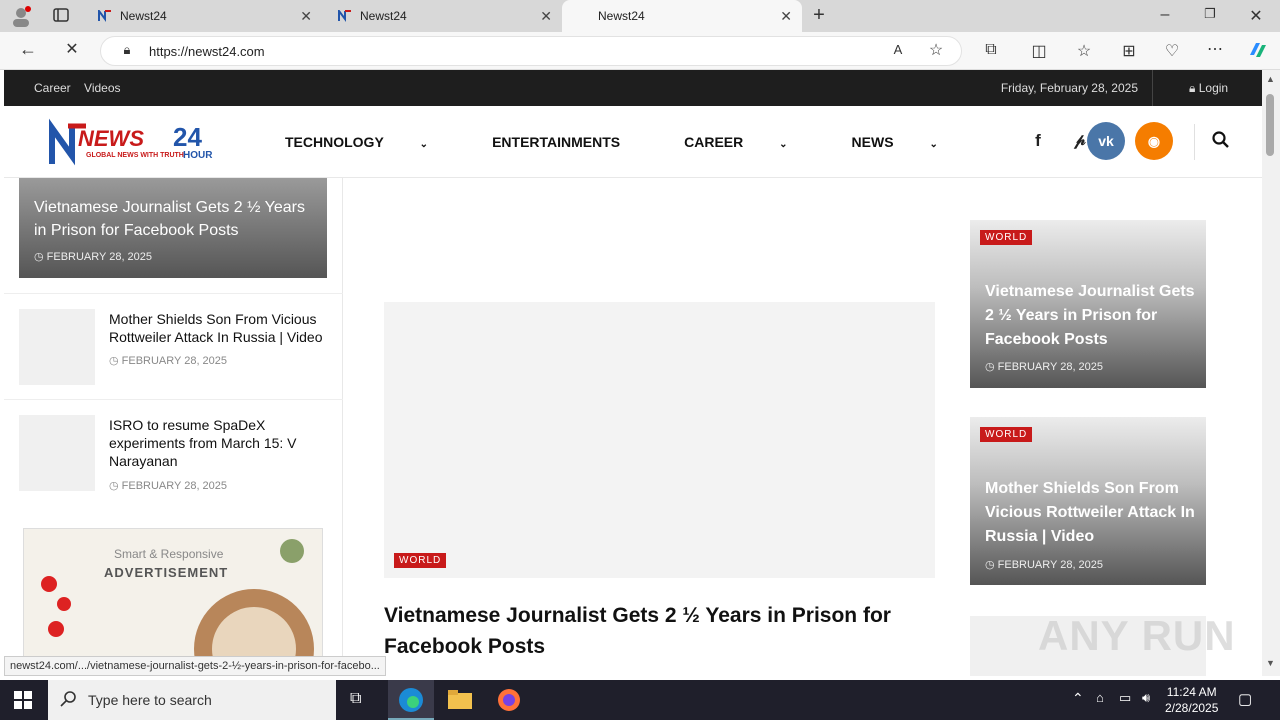 The image size is (1280, 720). Describe the element at coordinates (1154, 141) in the screenshot. I see `rss-icon: ◉` at that location.